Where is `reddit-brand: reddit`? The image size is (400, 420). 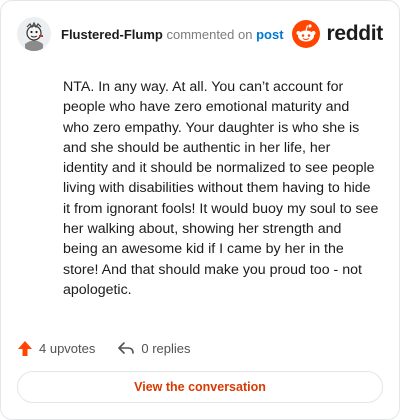
reddit-brand: reddit is located at coordinates (337, 34).